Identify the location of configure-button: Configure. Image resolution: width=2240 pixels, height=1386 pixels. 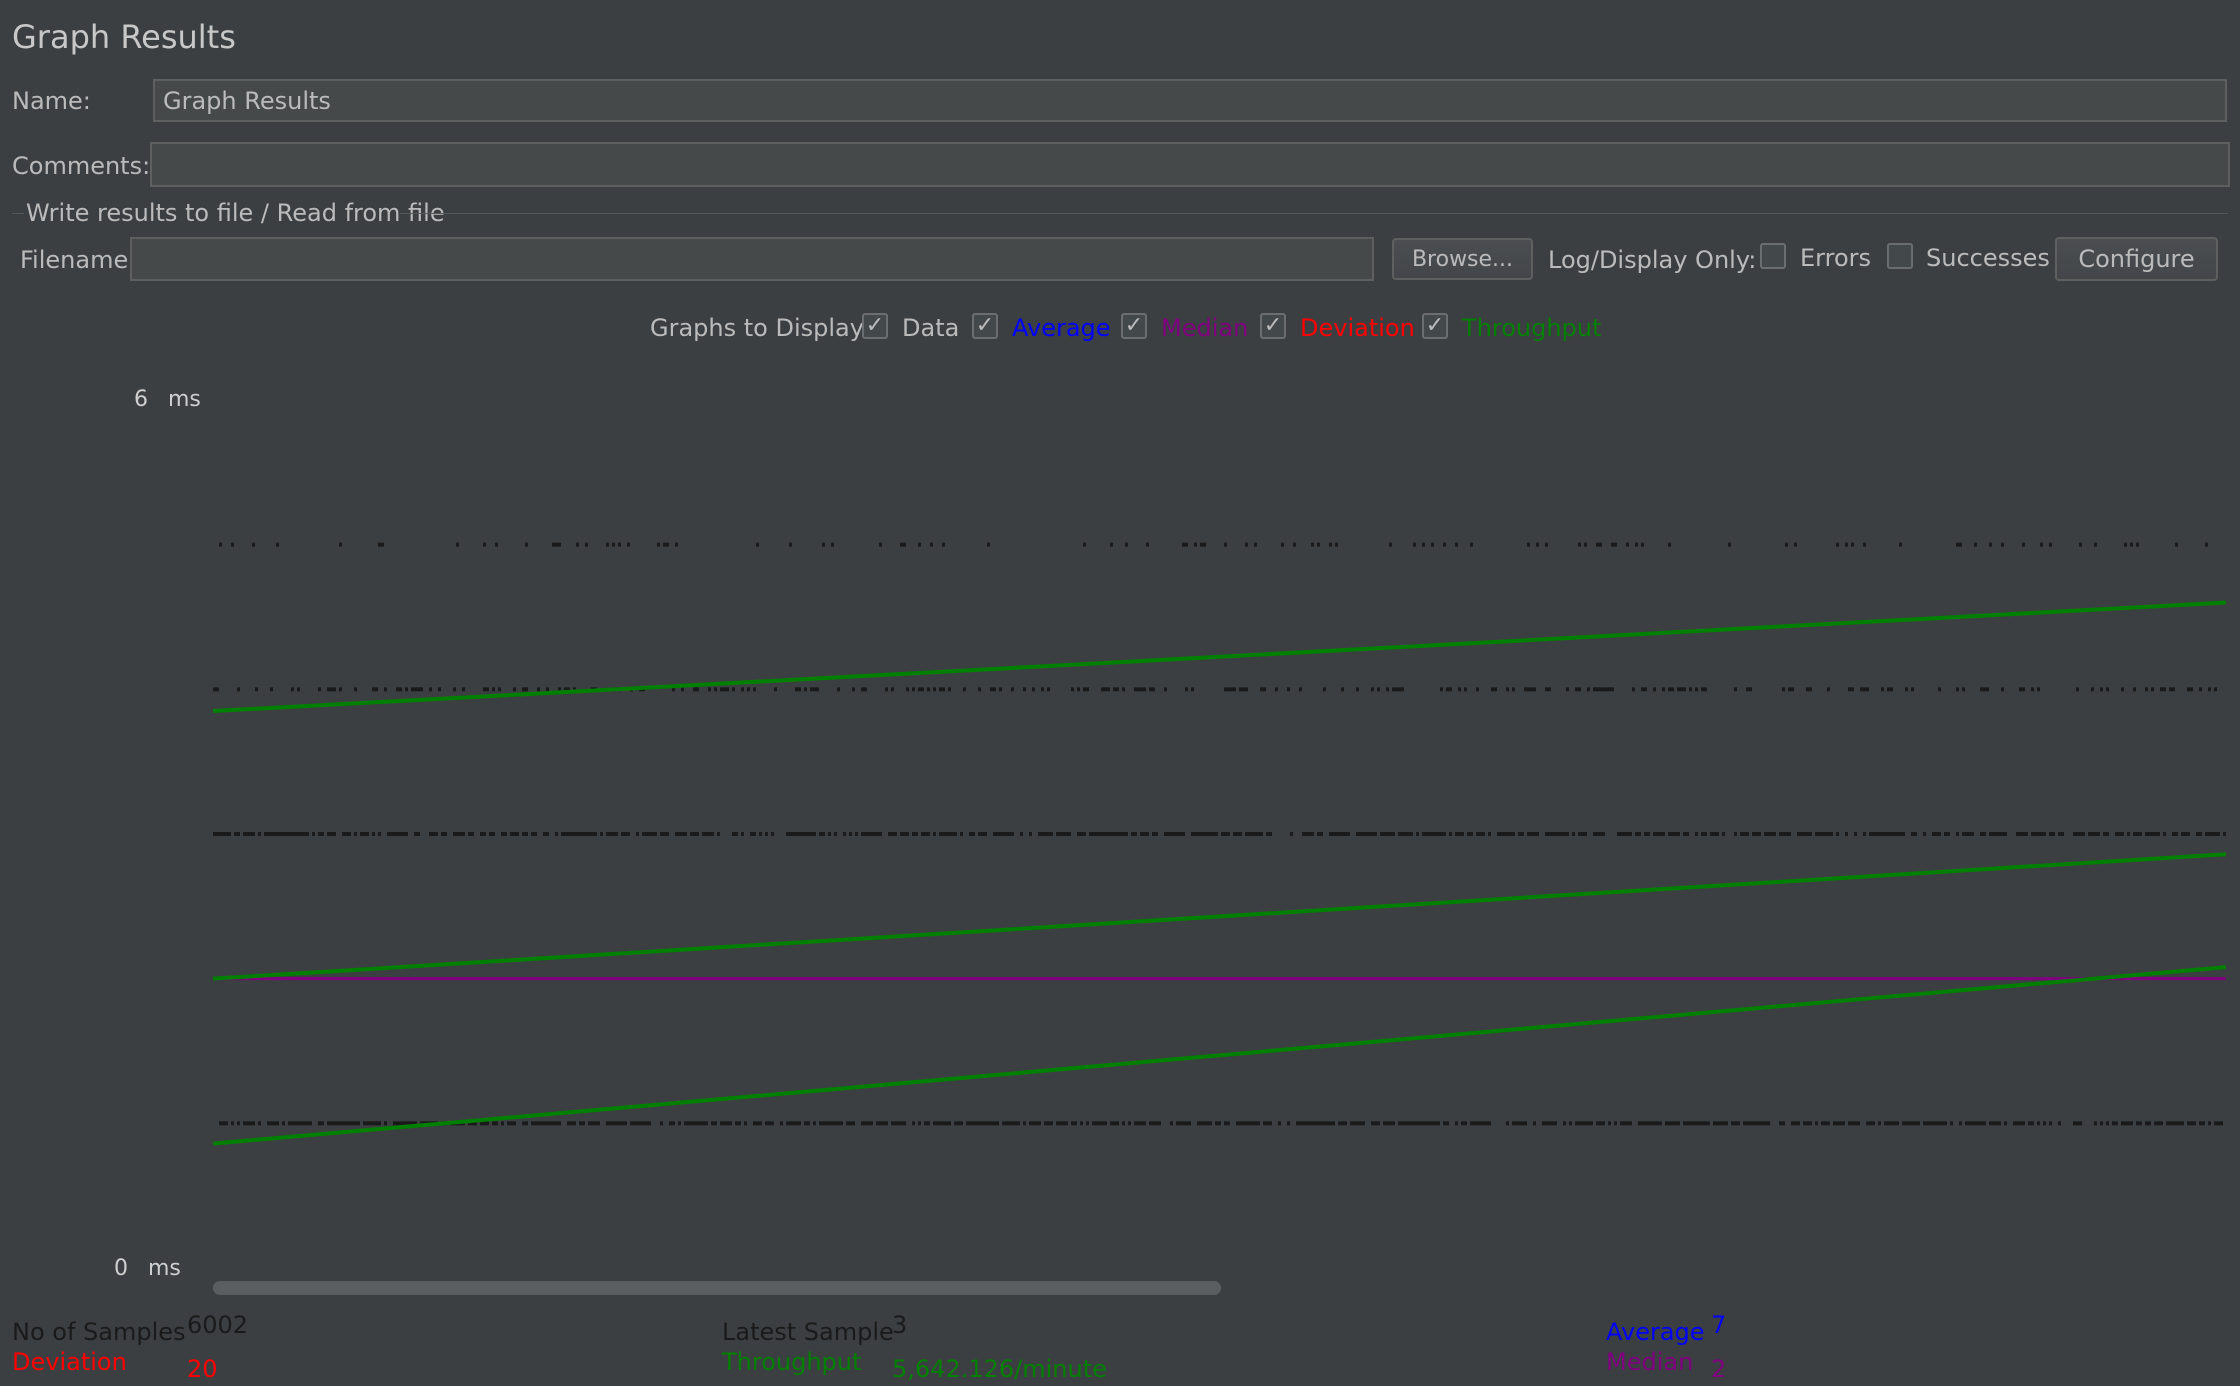
(2136, 259).